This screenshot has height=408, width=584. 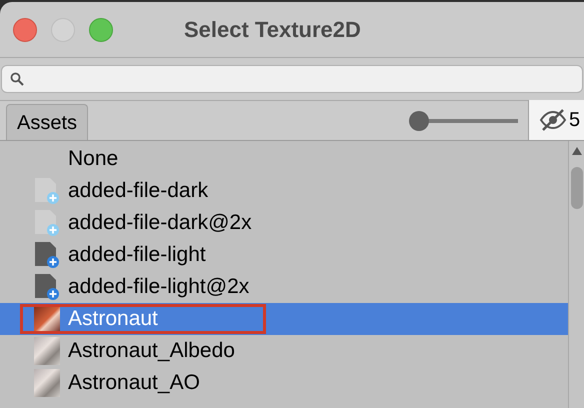 I want to click on asset-name: added-file-light, so click(x=137, y=255).